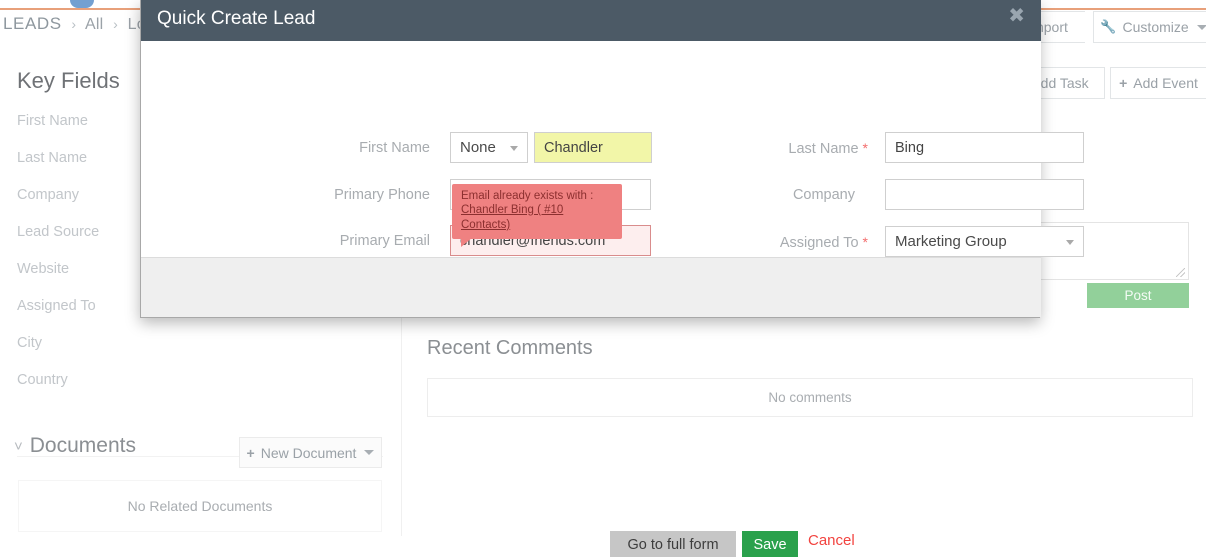  I want to click on breadcrumb-item-all: All, so click(94, 24).